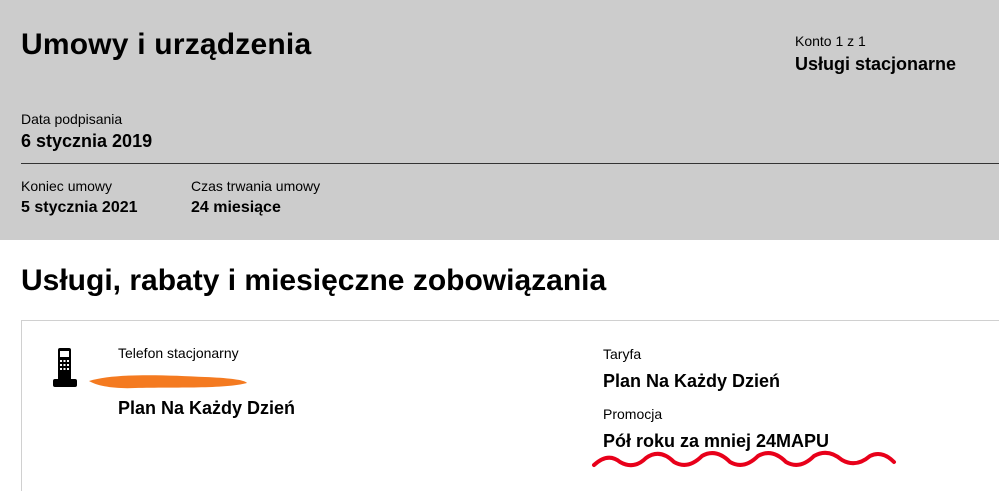 This screenshot has width=999, height=491. I want to click on end-date-value: 5 stycznia 2021, so click(79, 207).